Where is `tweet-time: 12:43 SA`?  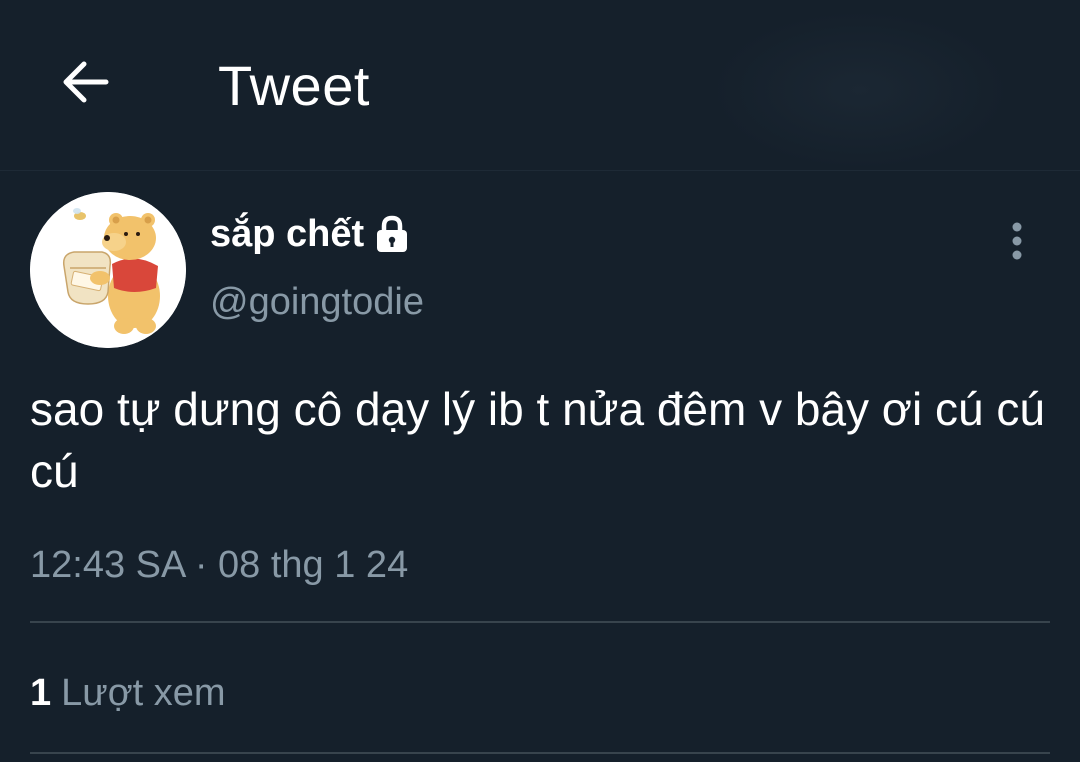 tweet-time: 12:43 SA is located at coordinates (107, 565).